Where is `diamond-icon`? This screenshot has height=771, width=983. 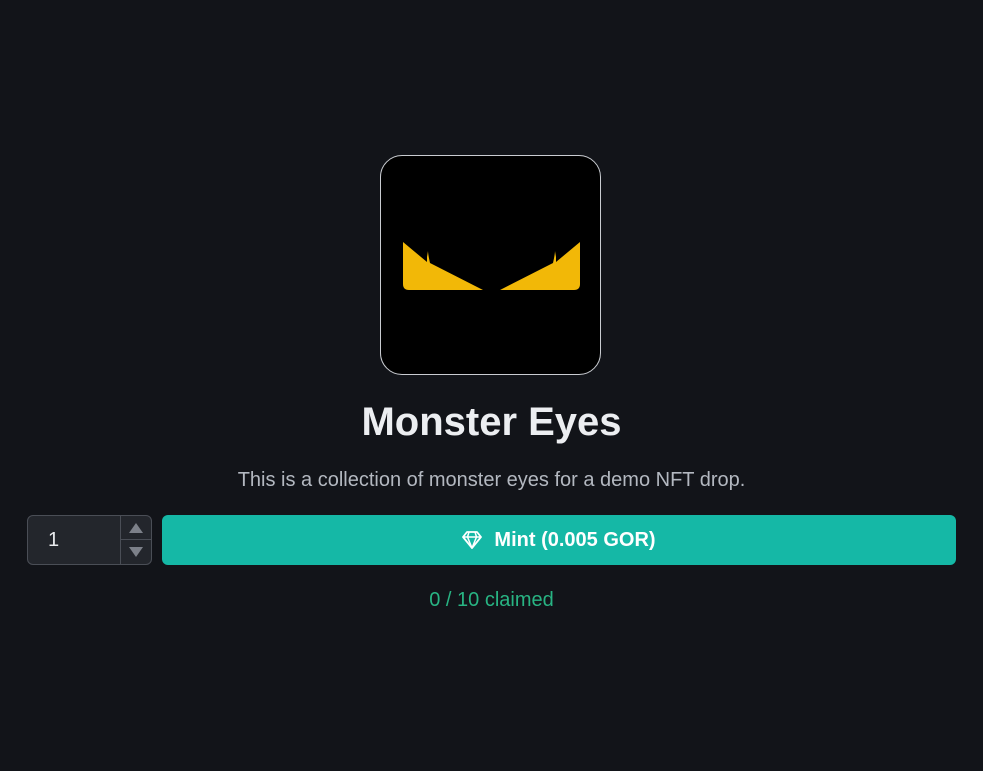
diamond-icon is located at coordinates (472, 540).